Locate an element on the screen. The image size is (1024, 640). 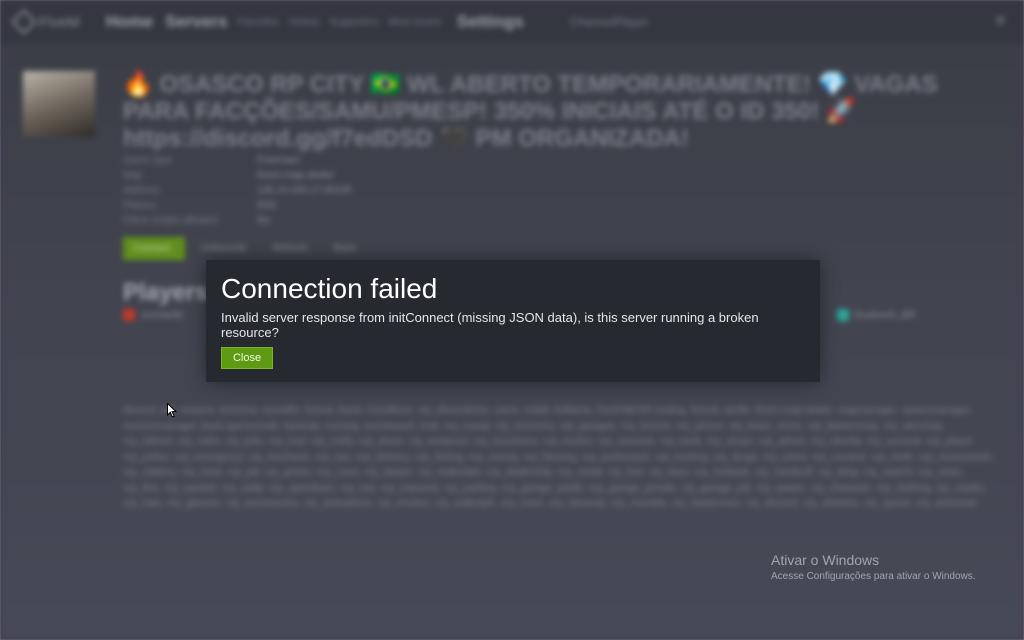
nav-sub-recent: Most recent is located at coordinates (415, 22).